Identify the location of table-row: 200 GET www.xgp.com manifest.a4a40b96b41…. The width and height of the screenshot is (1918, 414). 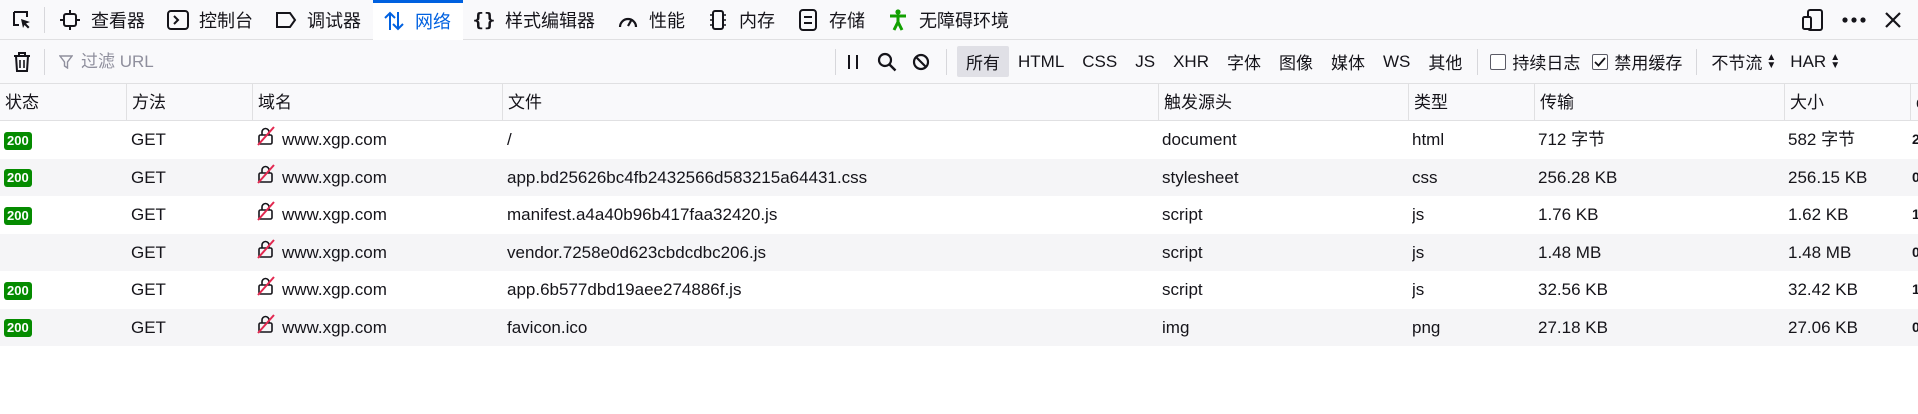
(959, 214).